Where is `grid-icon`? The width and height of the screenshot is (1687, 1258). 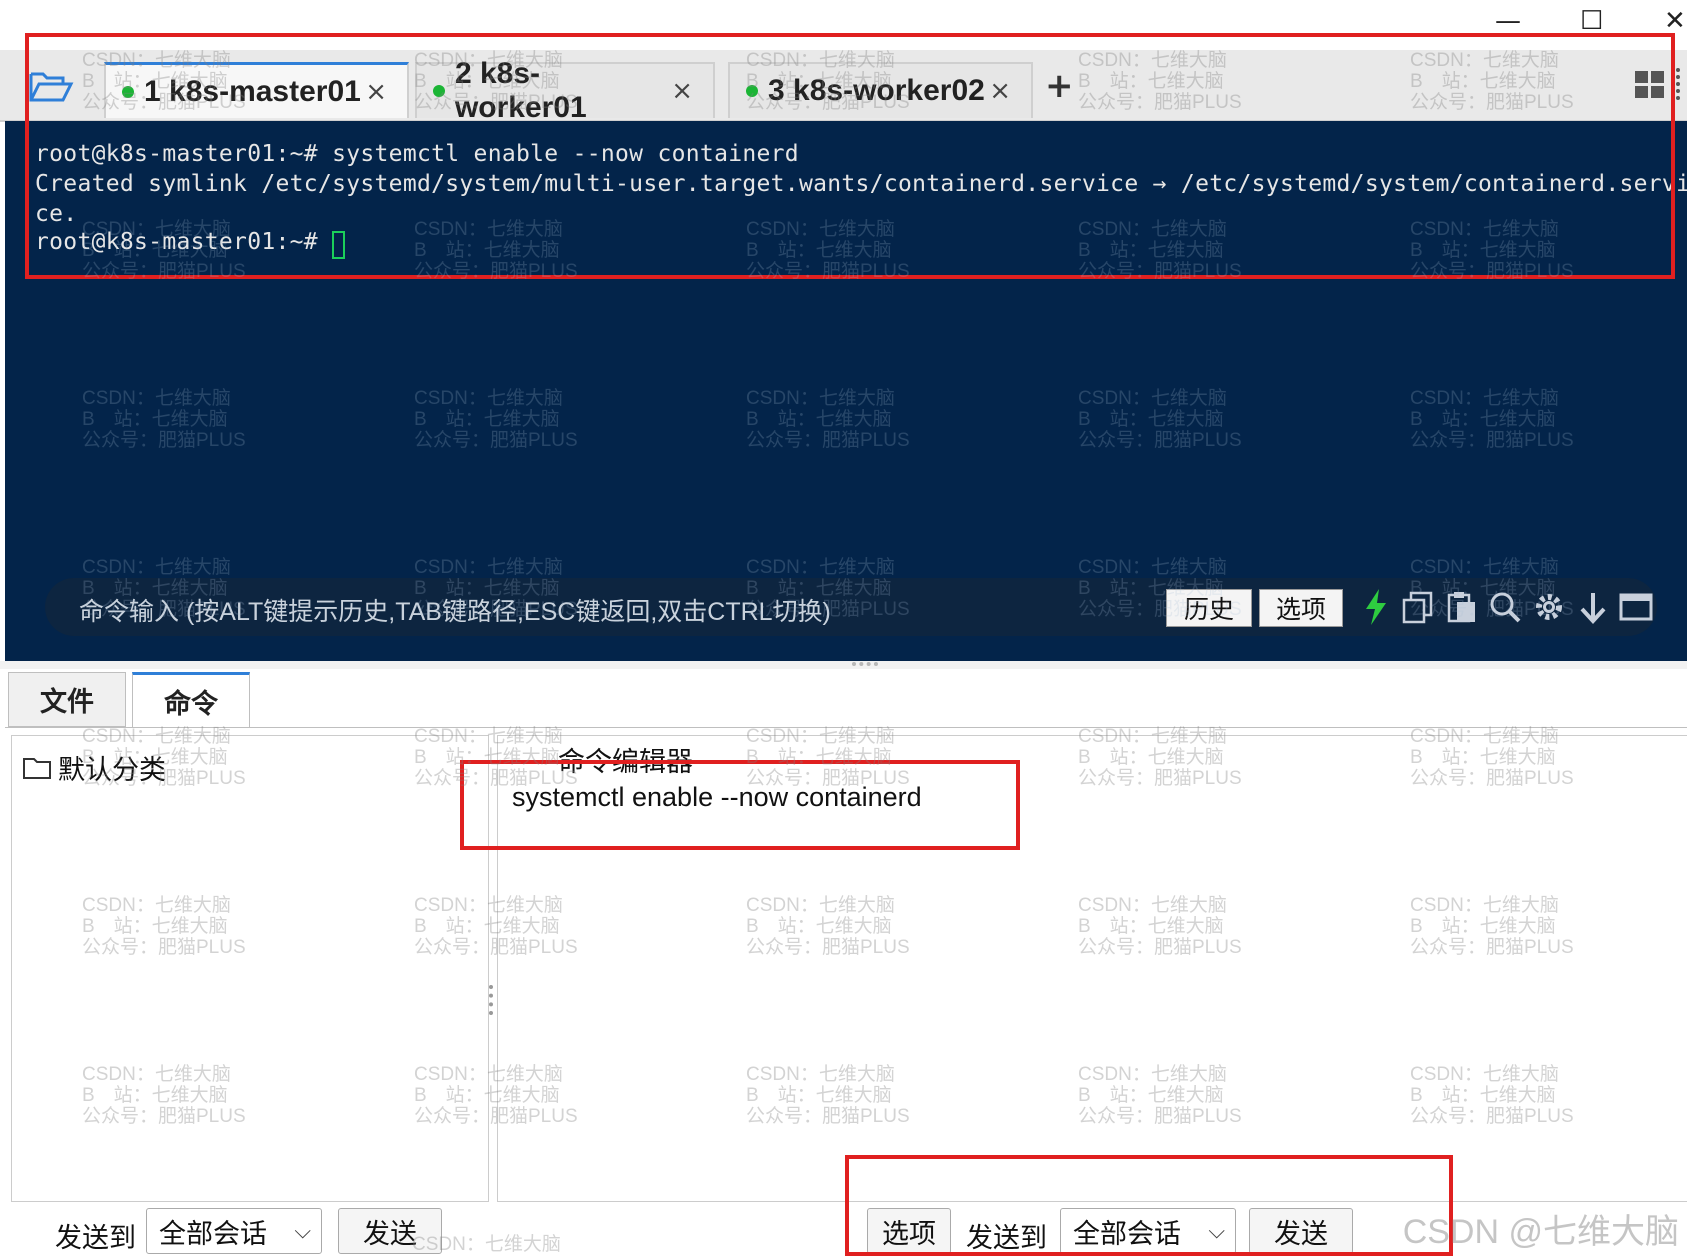
grid-icon is located at coordinates (1650, 85).